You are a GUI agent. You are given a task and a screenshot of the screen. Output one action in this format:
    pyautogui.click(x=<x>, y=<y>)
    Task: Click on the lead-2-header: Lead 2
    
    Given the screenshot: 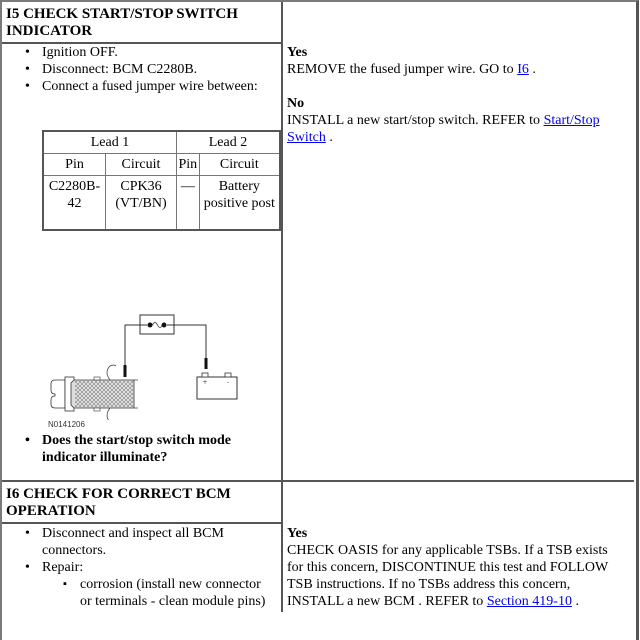 What is the action you would take?
    pyautogui.click(x=228, y=142)
    